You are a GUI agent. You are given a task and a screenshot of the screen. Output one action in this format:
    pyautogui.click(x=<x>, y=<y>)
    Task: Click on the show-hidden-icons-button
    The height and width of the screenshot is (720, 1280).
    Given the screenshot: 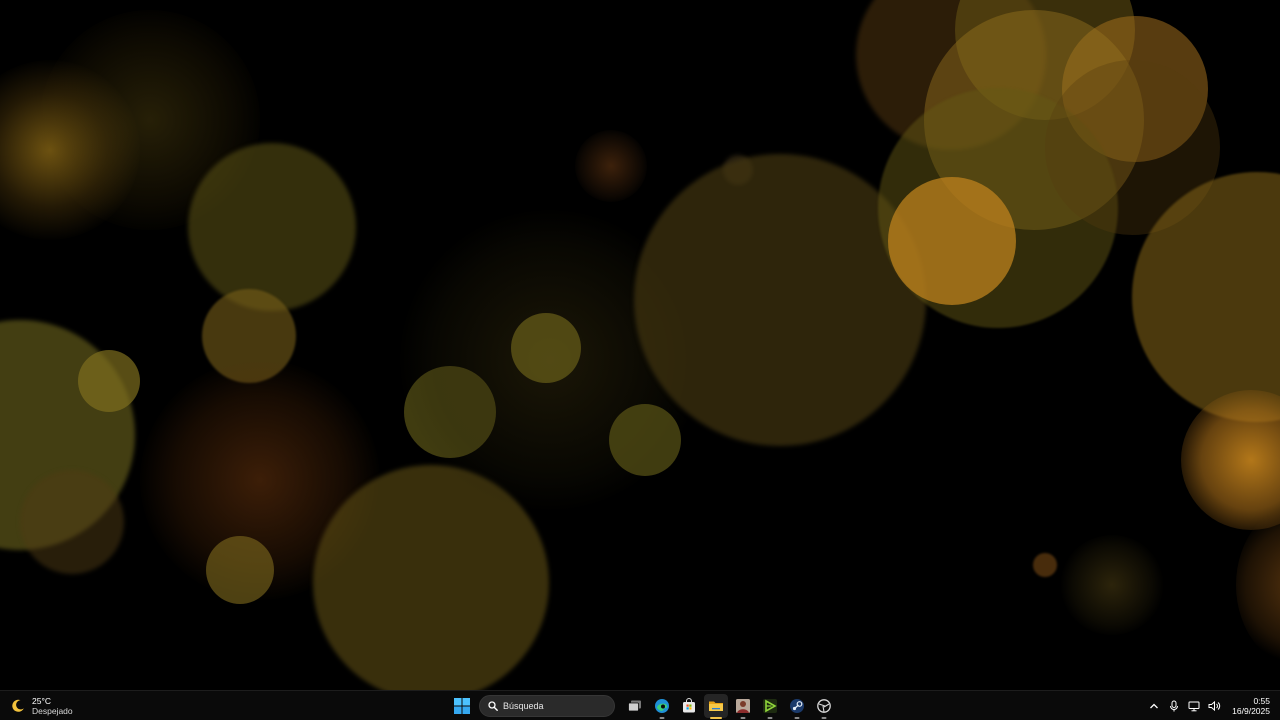 What is the action you would take?
    pyautogui.click(x=1154, y=706)
    